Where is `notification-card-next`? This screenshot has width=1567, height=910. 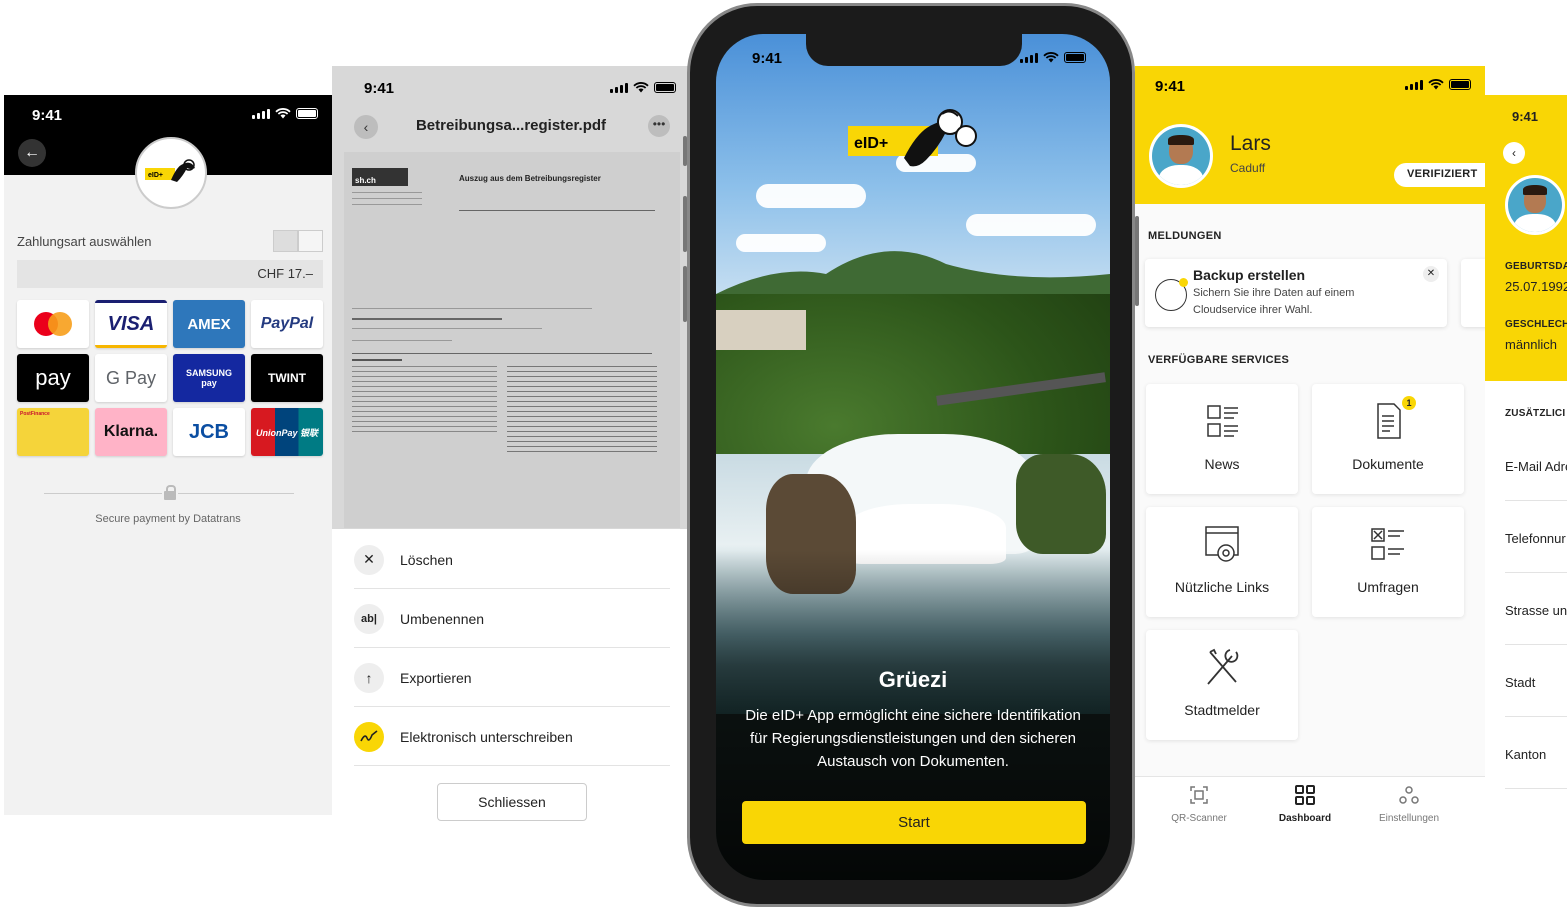
notification-card-next is located at coordinates (1473, 293).